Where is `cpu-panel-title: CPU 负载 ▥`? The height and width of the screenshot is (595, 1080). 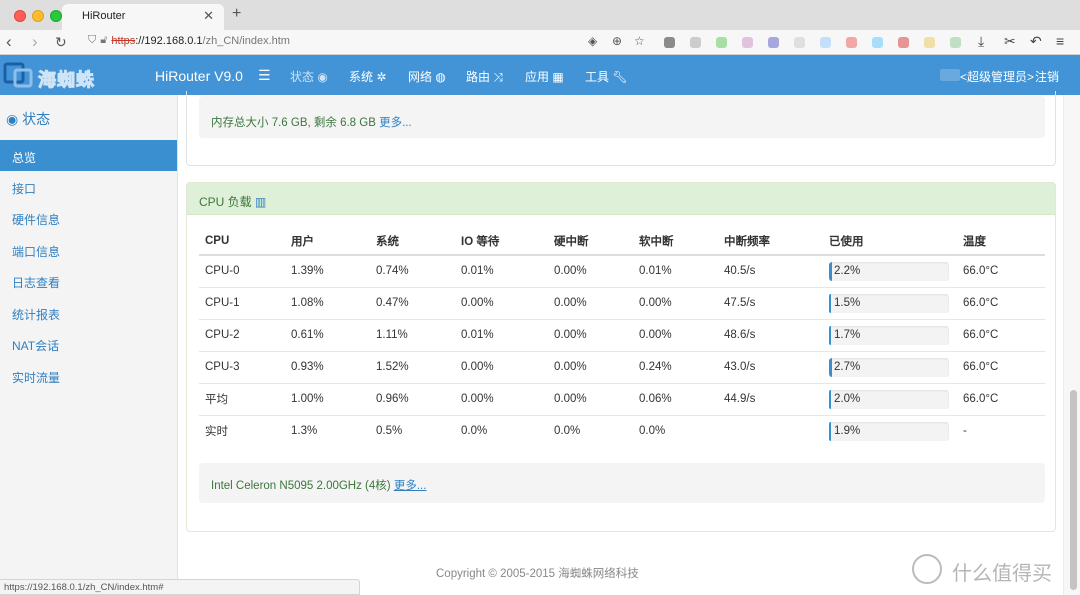 cpu-panel-title: CPU 负载 ▥ is located at coordinates (232, 201).